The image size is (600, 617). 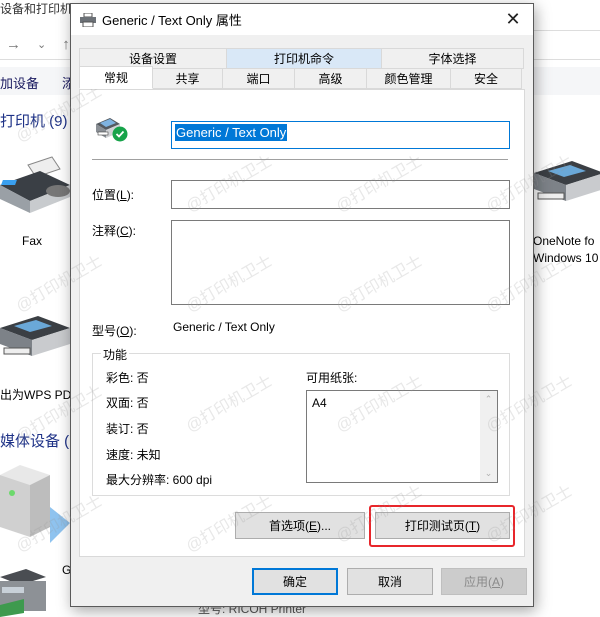 What do you see at coordinates (302, 19) in the screenshot?
I see `dialog-titlebar: Generic / Text Only 属性 ✕` at bounding box center [302, 19].